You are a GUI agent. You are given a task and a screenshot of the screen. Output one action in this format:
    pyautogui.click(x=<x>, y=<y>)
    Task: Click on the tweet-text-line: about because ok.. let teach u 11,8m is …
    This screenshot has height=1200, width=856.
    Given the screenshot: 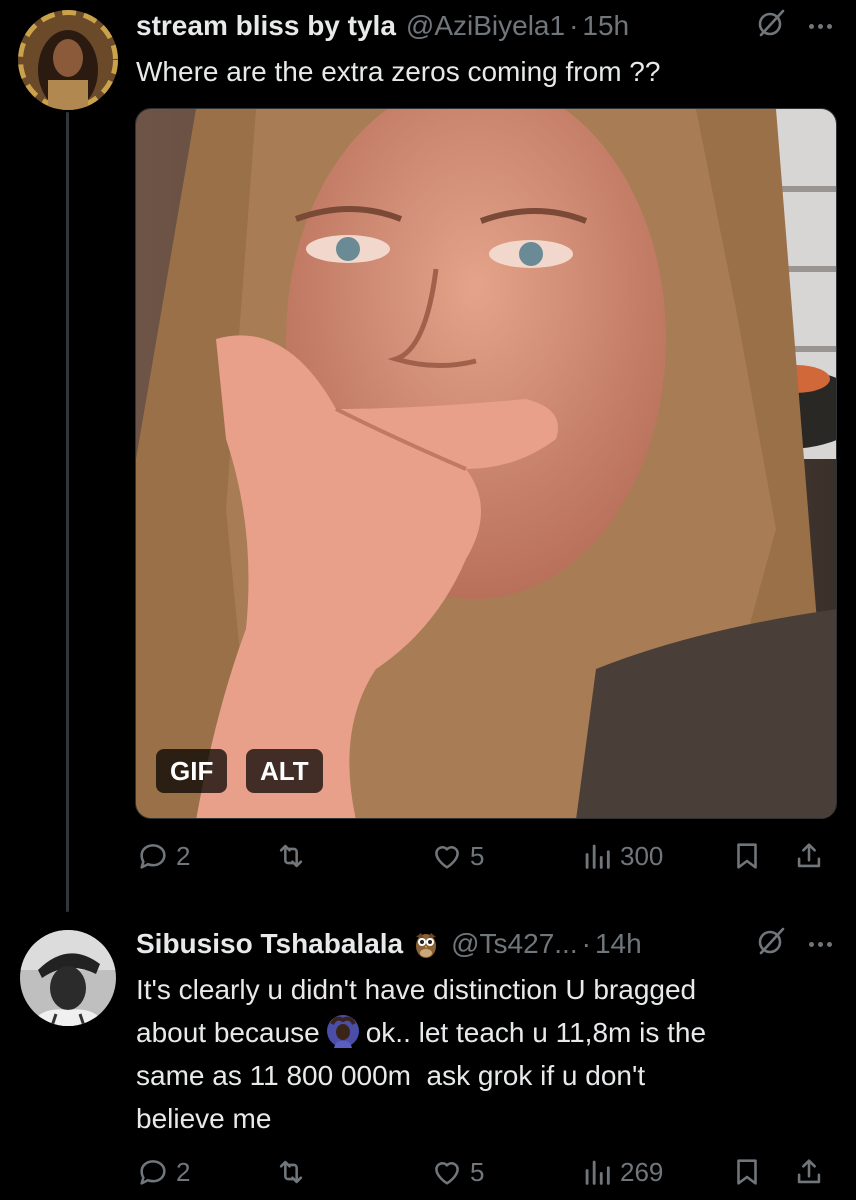 What is the action you would take?
    pyautogui.click(x=481, y=1032)
    